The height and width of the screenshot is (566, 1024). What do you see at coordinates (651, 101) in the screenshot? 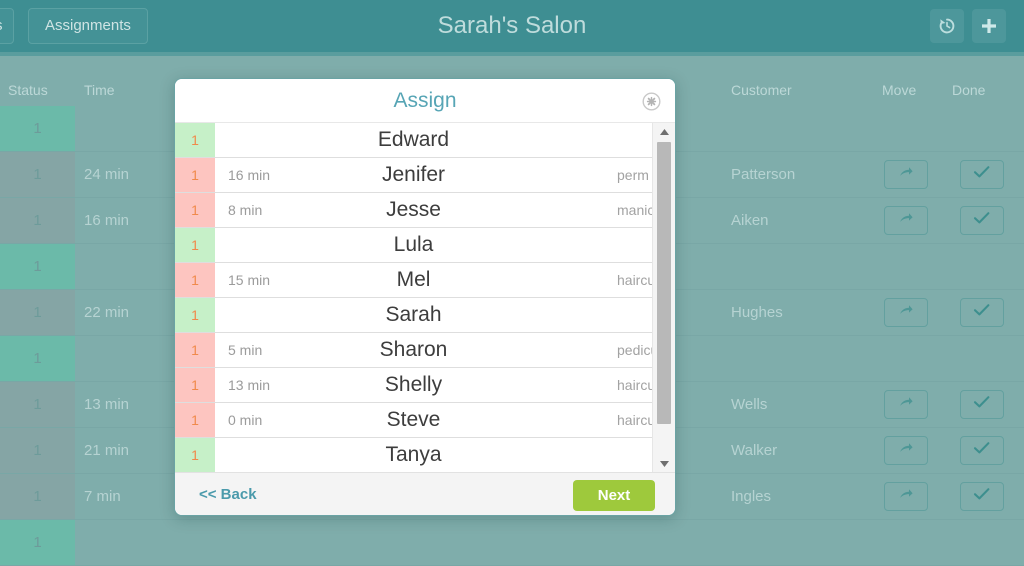
I see `close-circle-icon` at bounding box center [651, 101].